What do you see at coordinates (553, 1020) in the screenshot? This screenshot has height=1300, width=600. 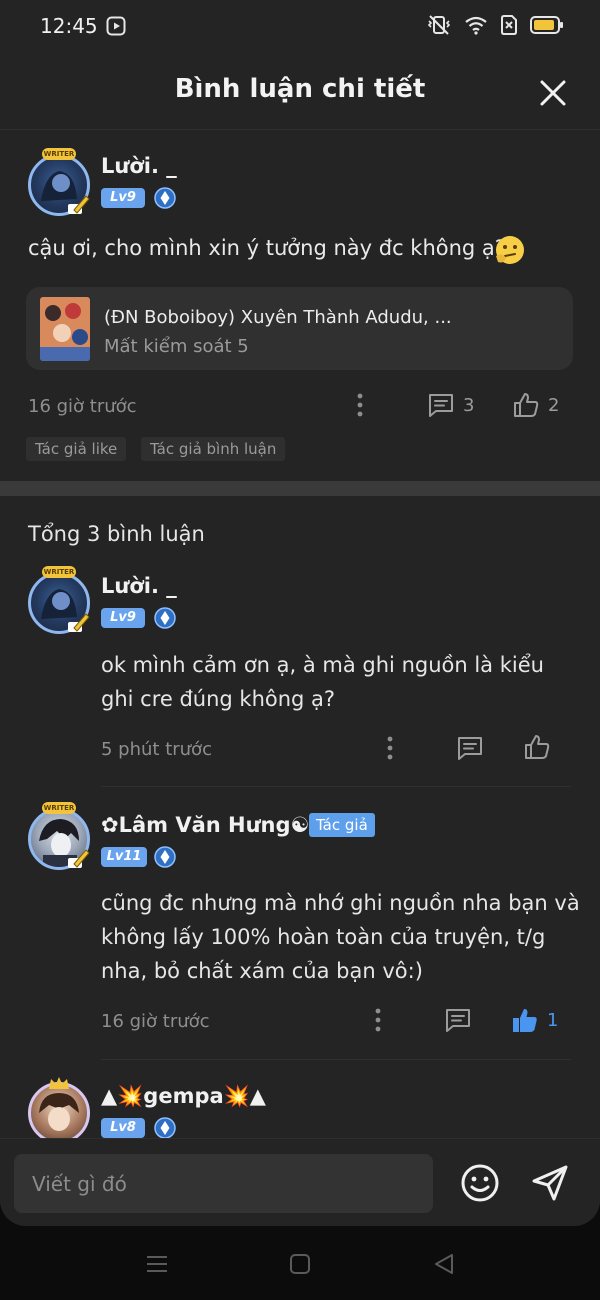 I see `like-count: 1` at bounding box center [553, 1020].